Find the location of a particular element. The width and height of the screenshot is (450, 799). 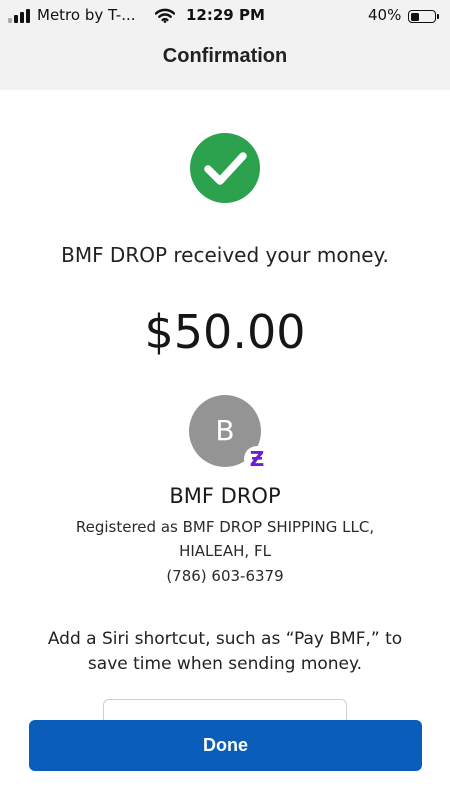

zelle-badge-glyph: Ƶ is located at coordinates (257, 459).